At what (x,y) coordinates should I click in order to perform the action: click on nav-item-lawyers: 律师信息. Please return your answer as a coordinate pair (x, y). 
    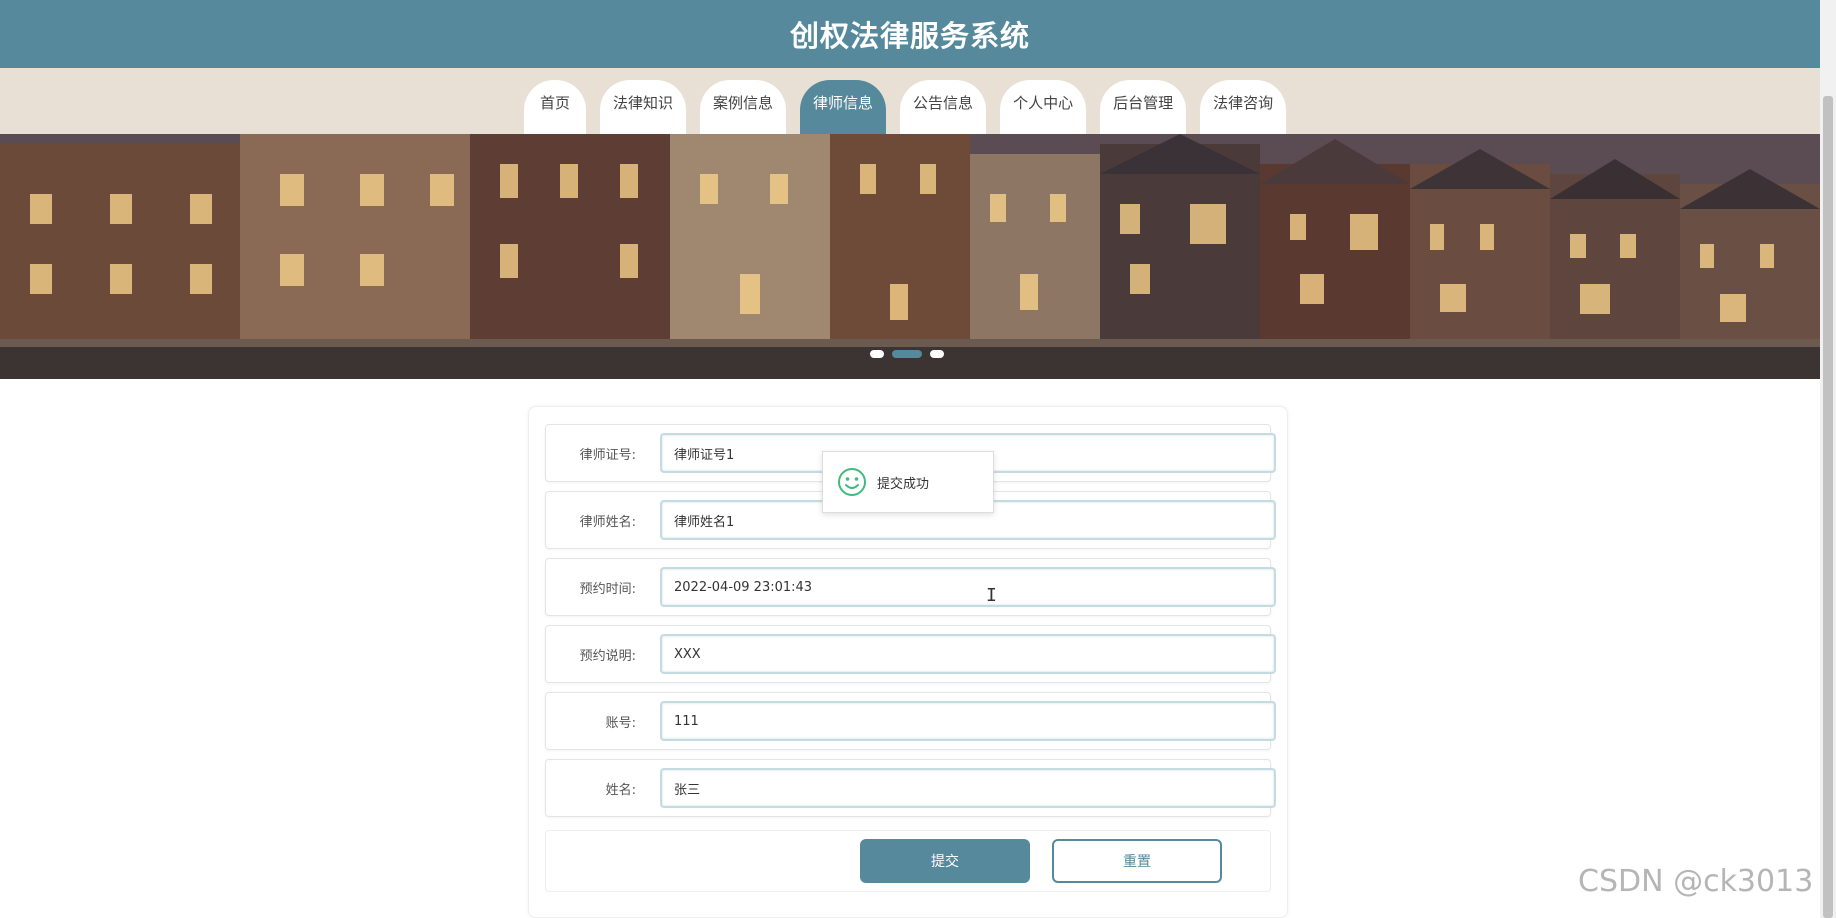
    Looking at the image, I should click on (843, 107).